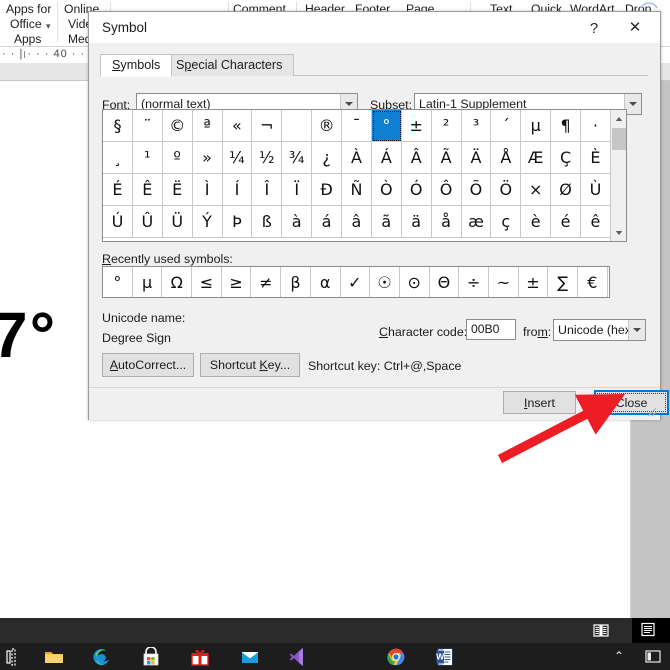 This screenshot has width=670, height=670. What do you see at coordinates (267, 190) in the screenshot?
I see `symbol-cell: Î` at bounding box center [267, 190].